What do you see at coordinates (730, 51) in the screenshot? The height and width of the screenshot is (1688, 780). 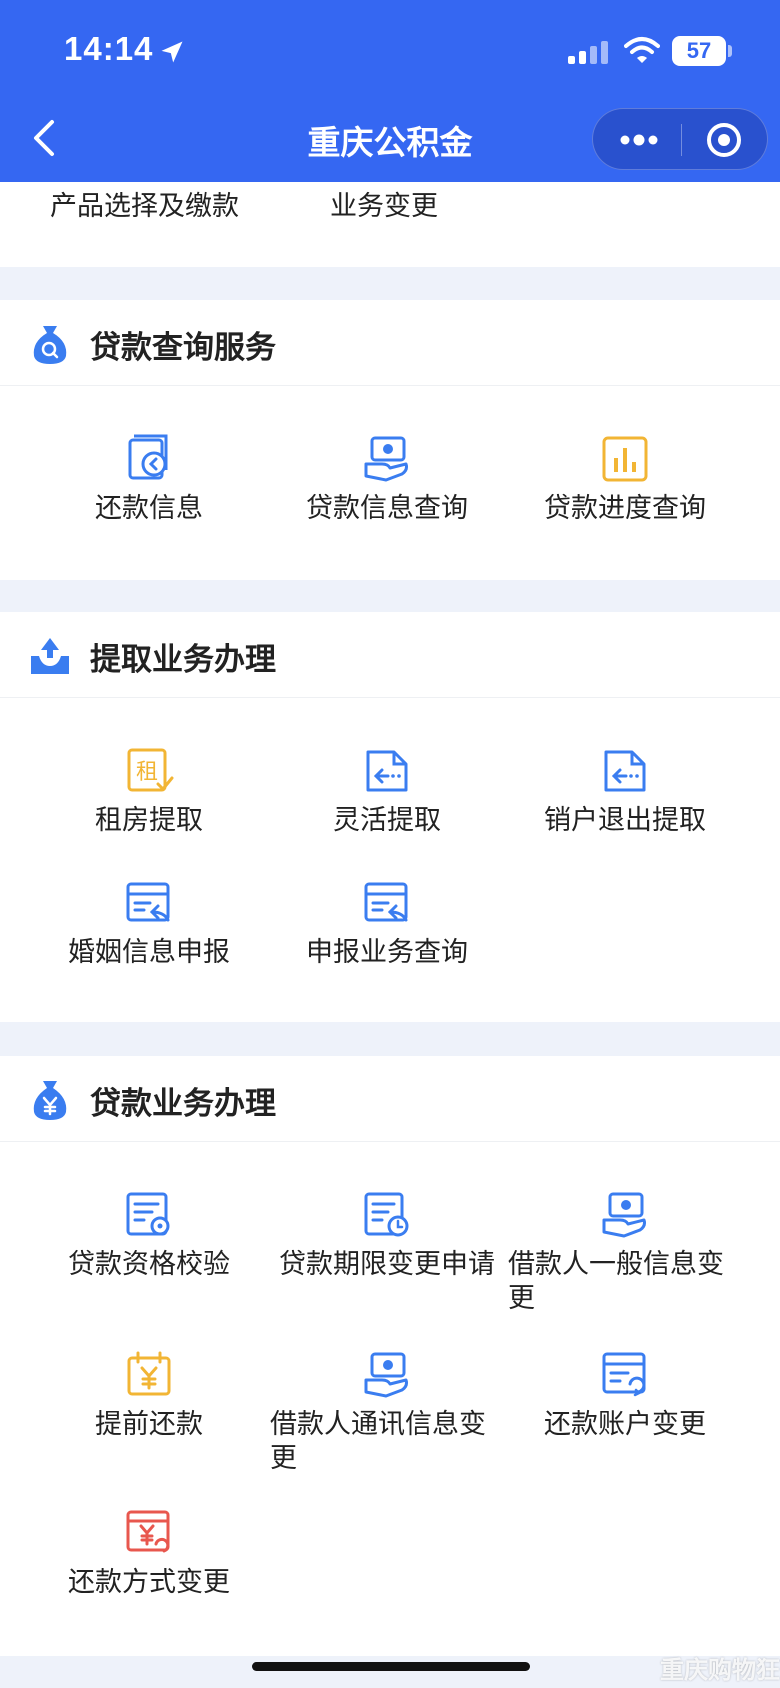 I see `battery-tip` at bounding box center [730, 51].